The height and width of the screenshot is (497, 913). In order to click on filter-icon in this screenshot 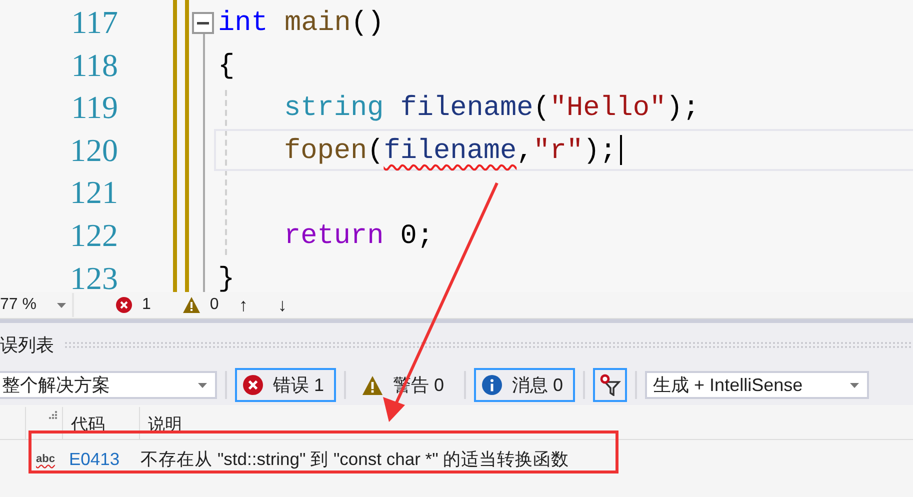, I will do `click(610, 385)`.